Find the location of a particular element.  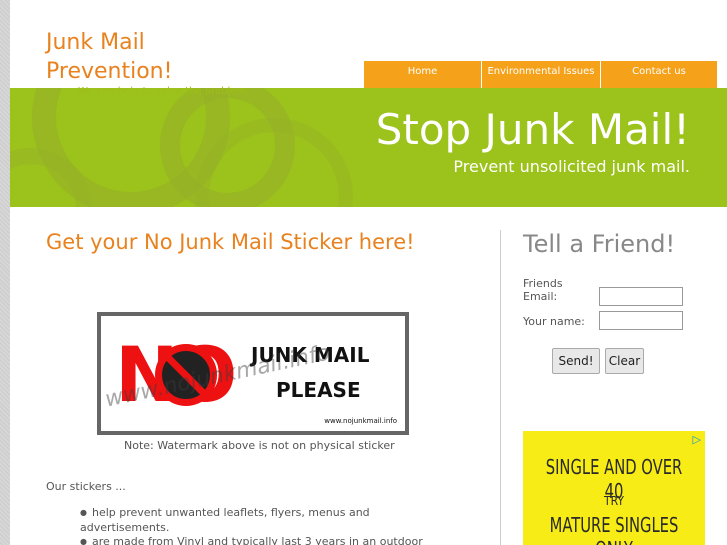

friends-email-label-line2: Email: is located at coordinates (540, 296).